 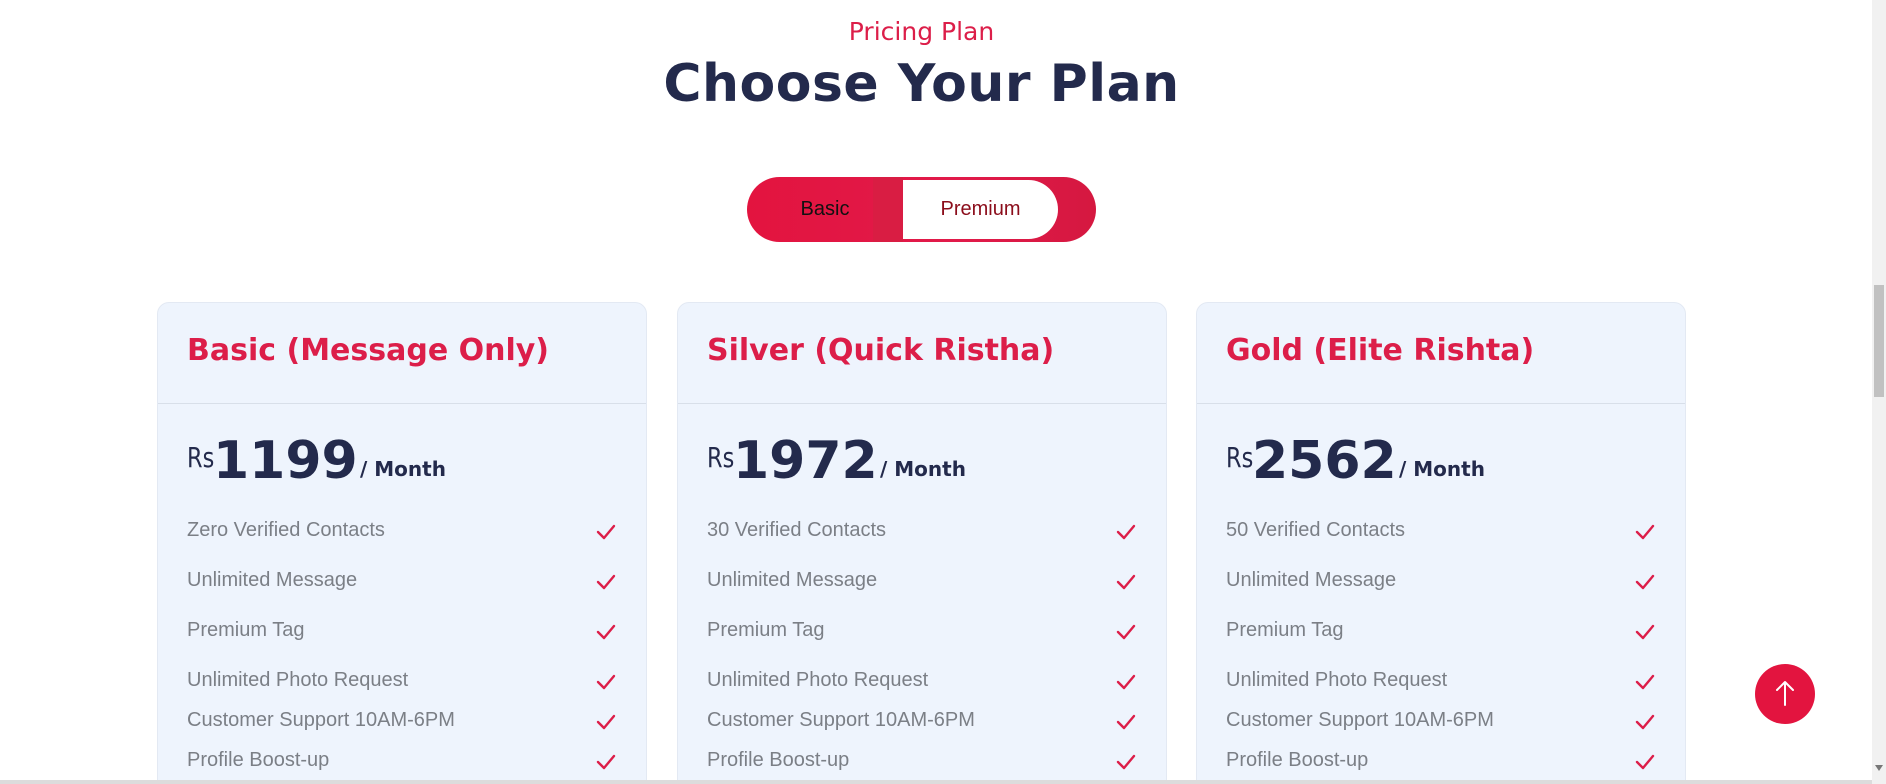 I want to click on scroll-down-arrow-icon, so click(x=1879, y=768).